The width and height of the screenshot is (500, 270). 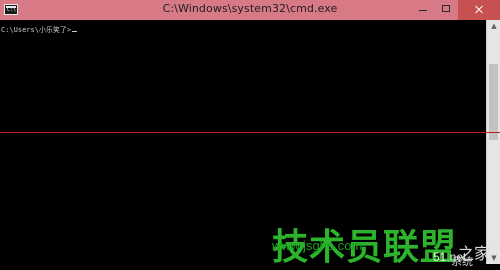 I want to click on watermark-net: 系统, so click(x=462, y=262).